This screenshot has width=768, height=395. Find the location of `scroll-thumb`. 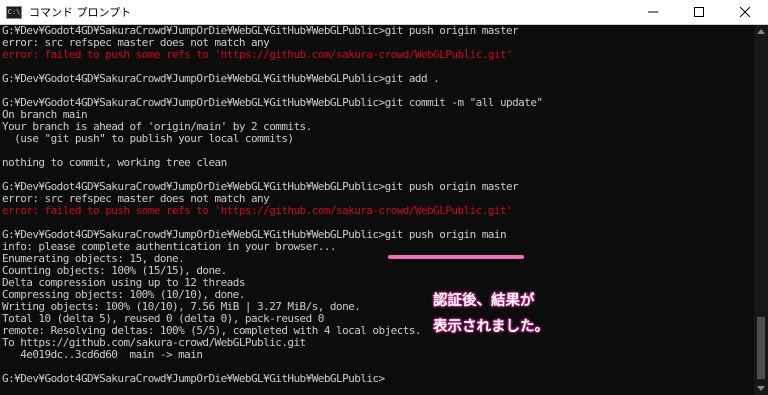

scroll-thumb is located at coordinates (761, 348).